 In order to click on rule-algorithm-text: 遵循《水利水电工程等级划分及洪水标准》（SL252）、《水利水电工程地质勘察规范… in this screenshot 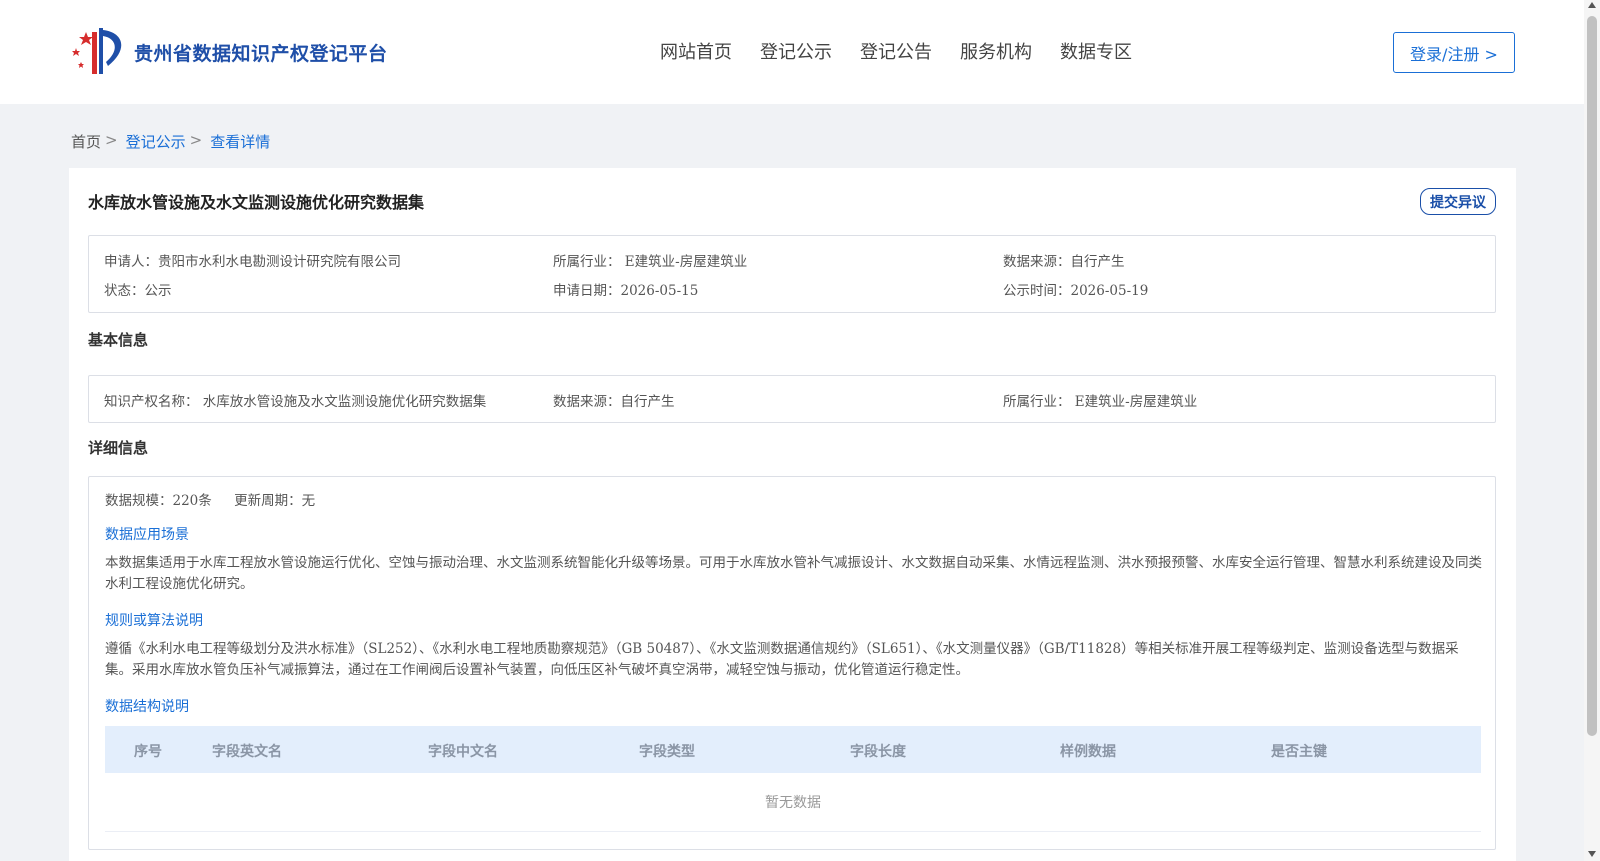, I will do `click(782, 659)`.